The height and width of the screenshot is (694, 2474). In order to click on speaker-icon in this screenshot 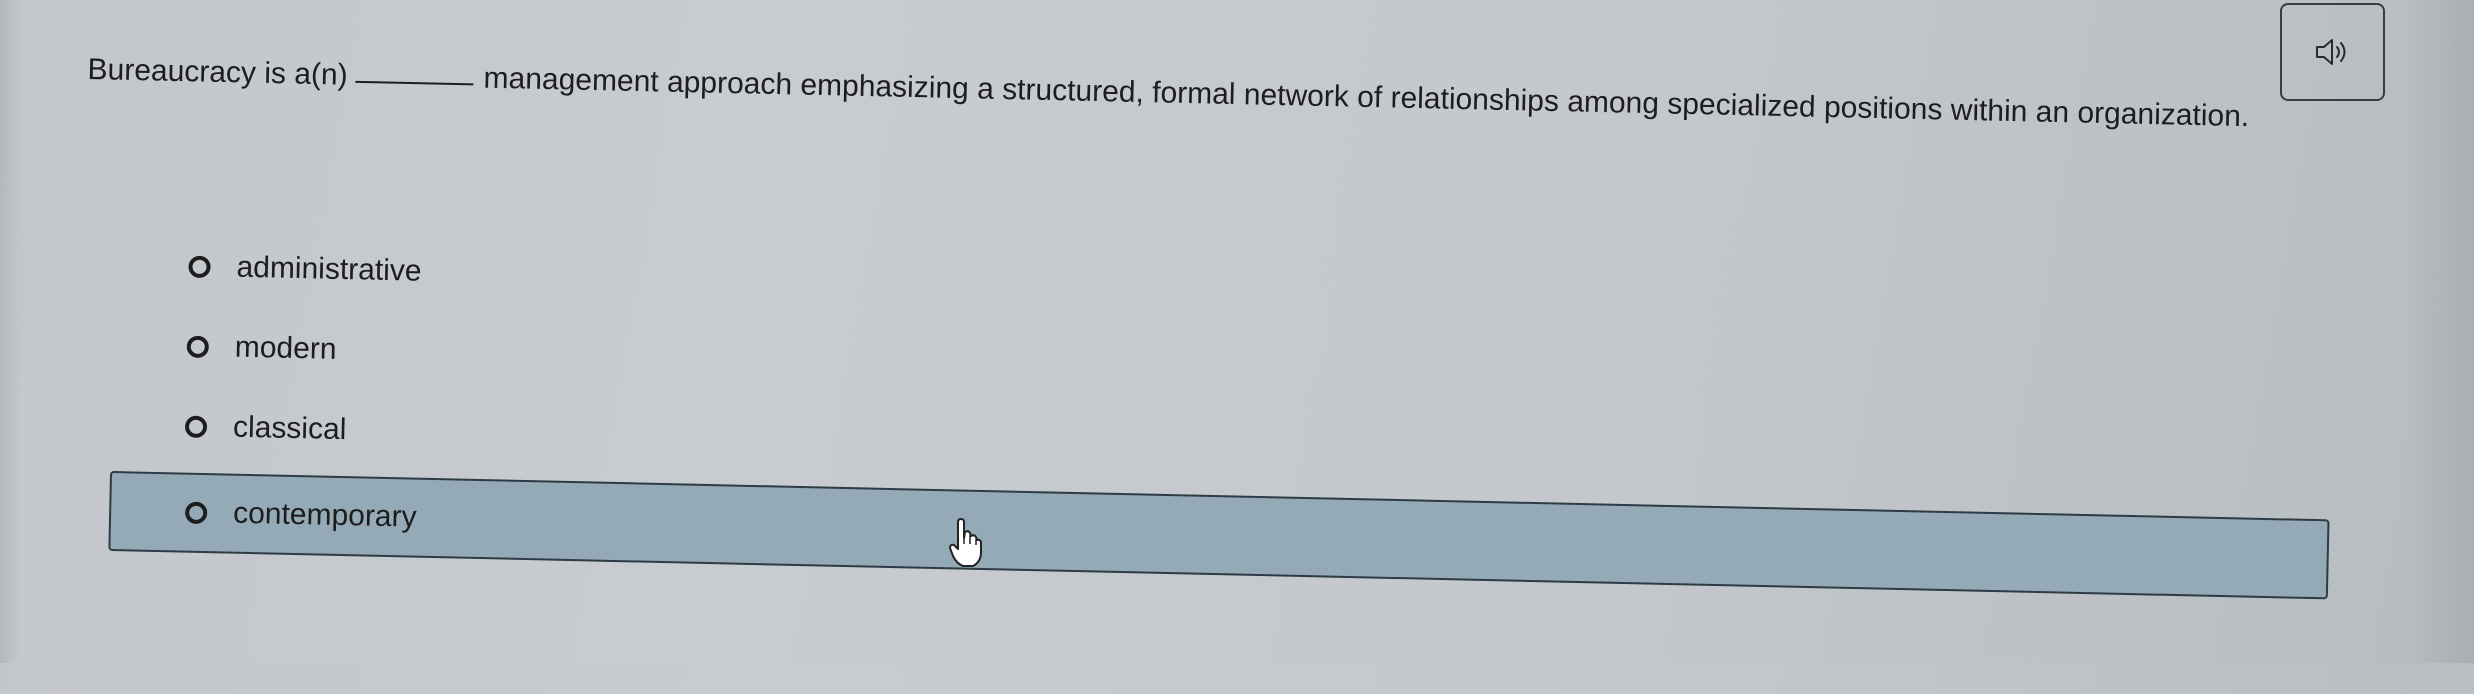, I will do `click(2330, 52)`.